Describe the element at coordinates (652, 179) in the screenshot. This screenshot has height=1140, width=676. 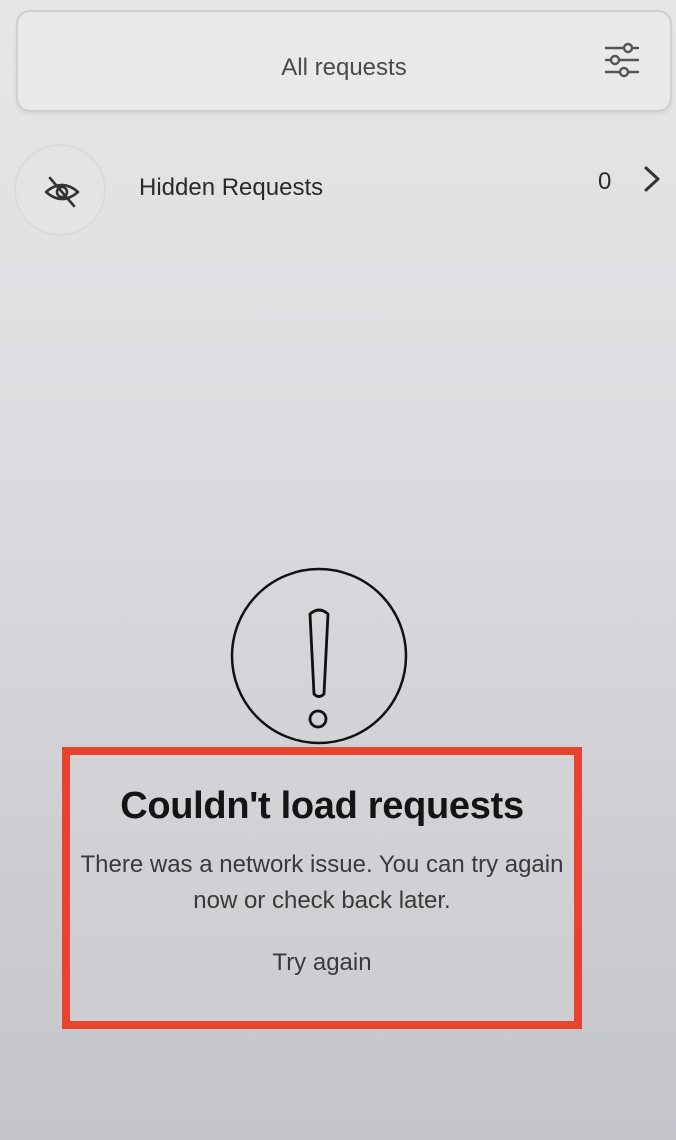
I see `chevron-right-icon` at that location.